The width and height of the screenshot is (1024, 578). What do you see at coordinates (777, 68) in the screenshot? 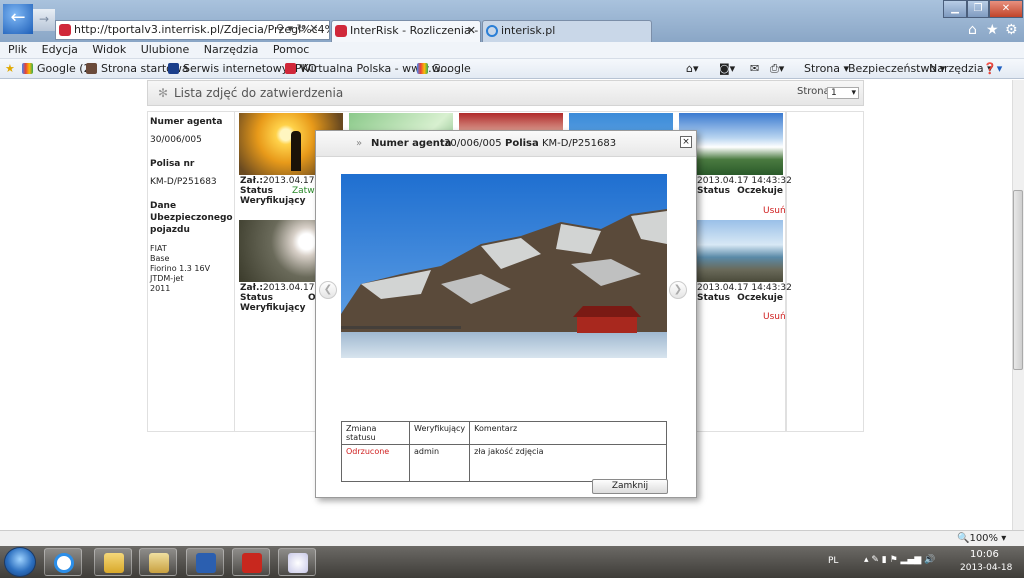
I see `print-icon: ⎙▾` at bounding box center [777, 68].